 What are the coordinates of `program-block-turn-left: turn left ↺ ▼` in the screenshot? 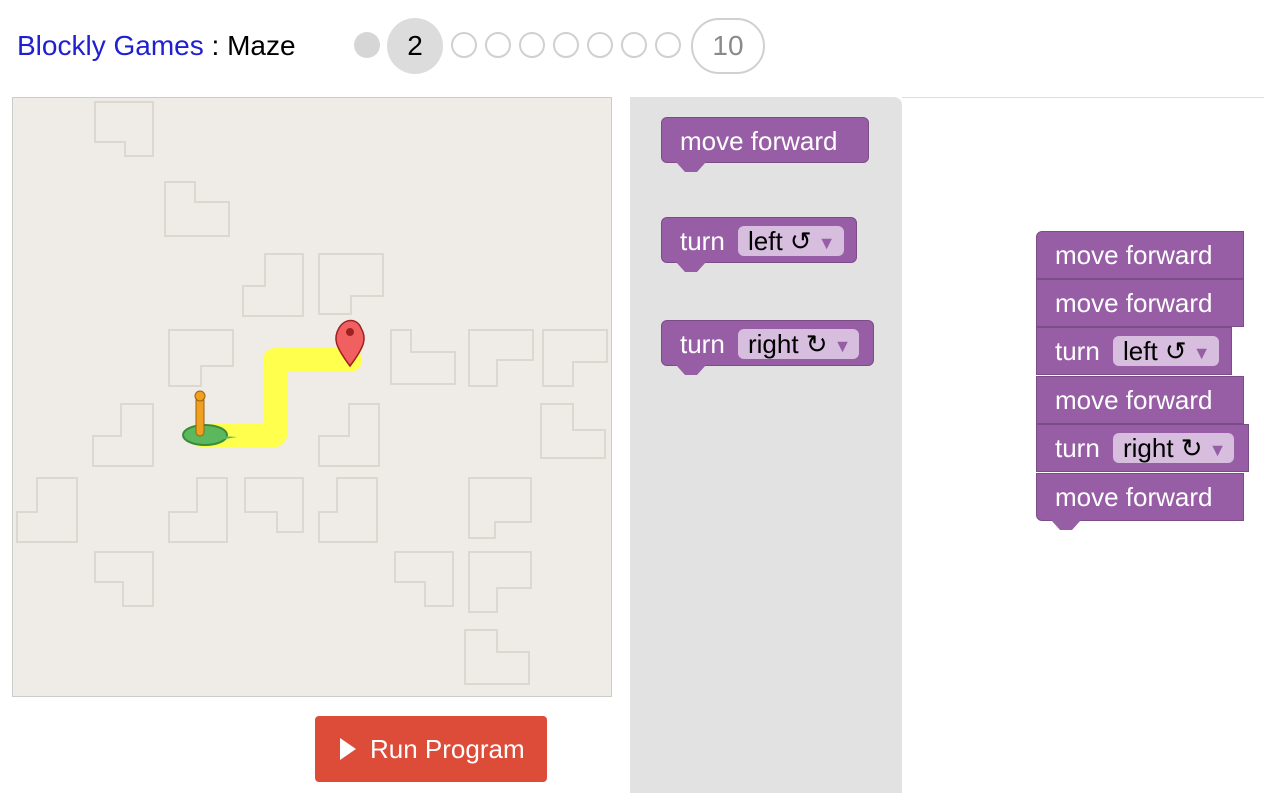 It's located at (1134, 351).